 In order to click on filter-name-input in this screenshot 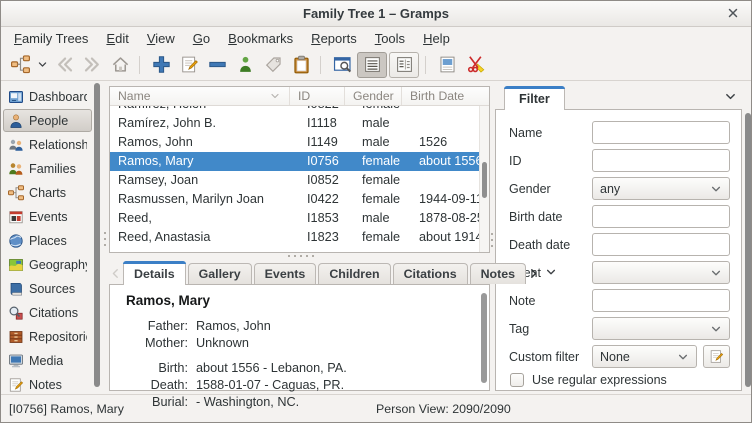, I will do `click(661, 132)`.